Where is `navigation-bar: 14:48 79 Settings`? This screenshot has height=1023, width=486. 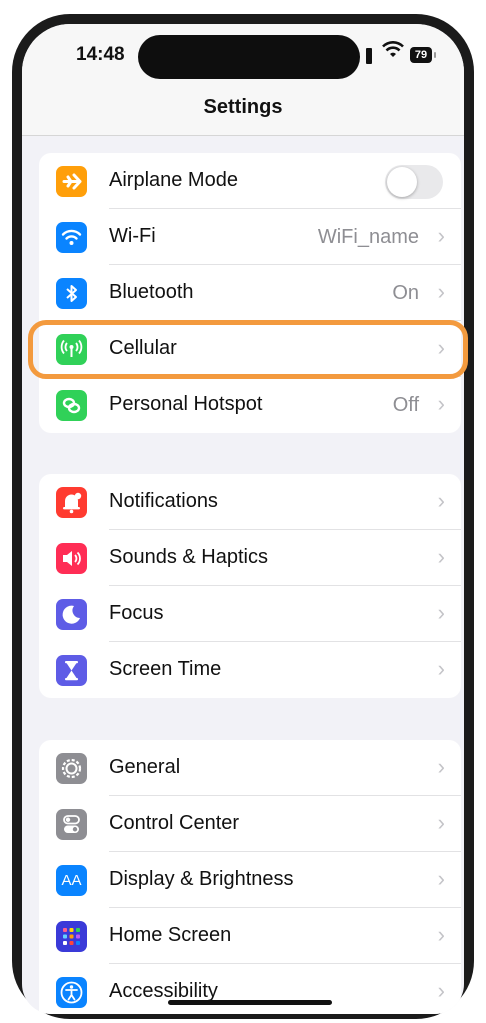
navigation-bar: 14:48 79 Settings is located at coordinates (243, 80).